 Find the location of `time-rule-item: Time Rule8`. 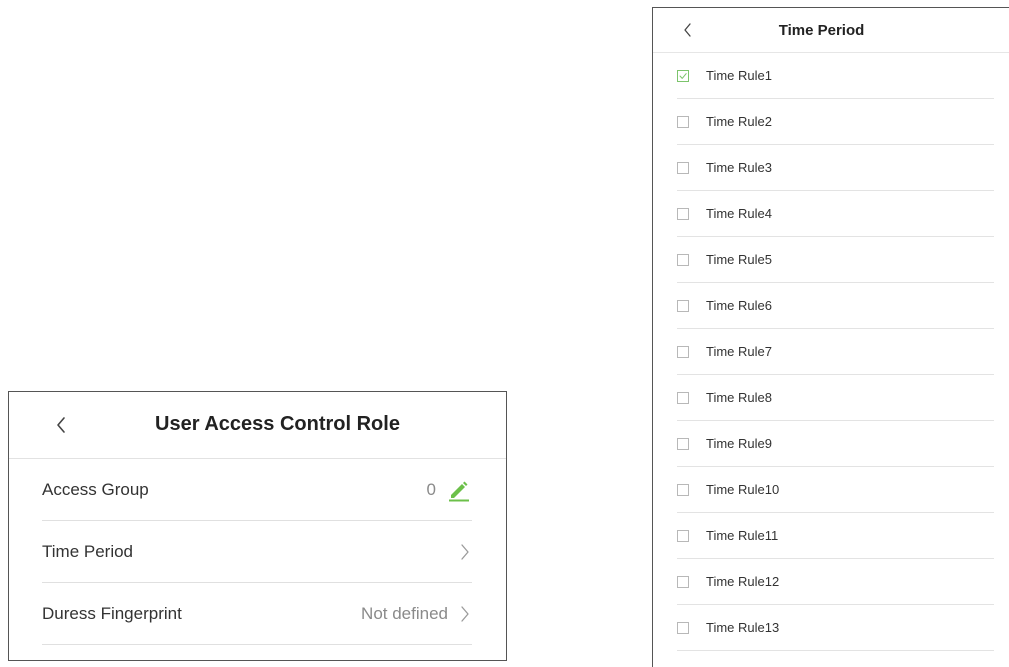

time-rule-item: Time Rule8 is located at coordinates (835, 398).